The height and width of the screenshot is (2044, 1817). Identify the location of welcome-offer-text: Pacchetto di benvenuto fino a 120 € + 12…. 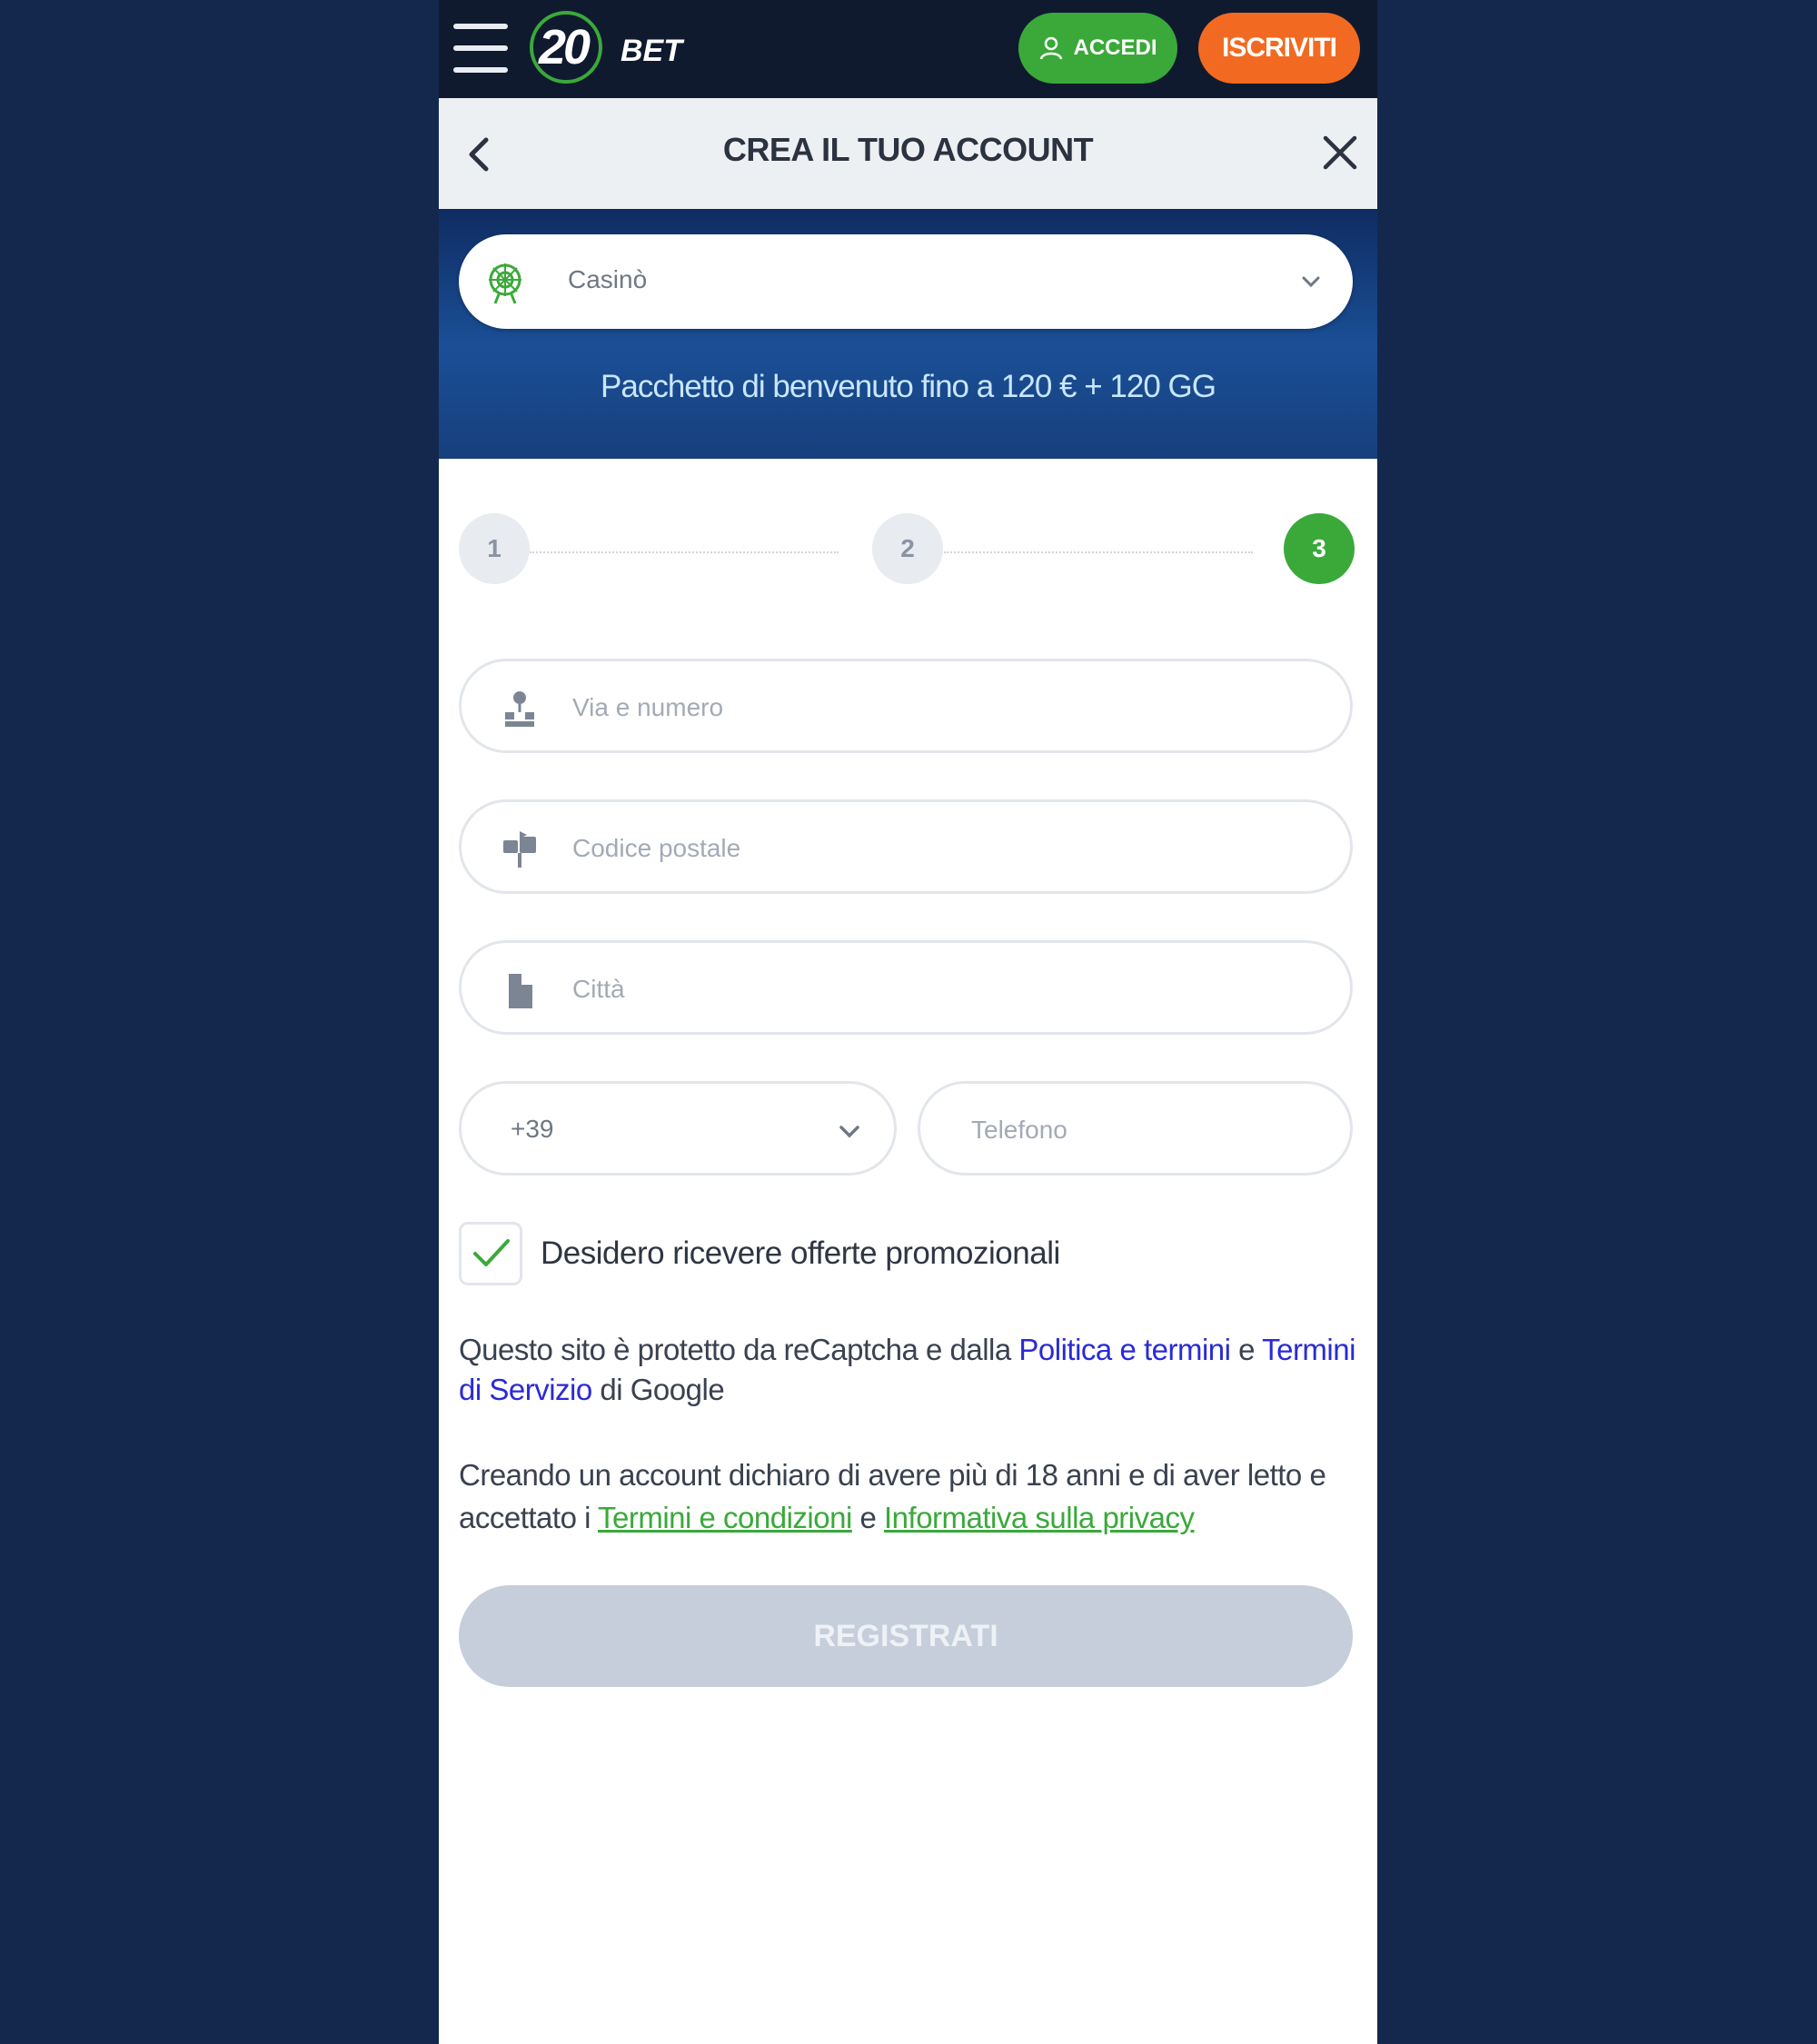
(908, 387).